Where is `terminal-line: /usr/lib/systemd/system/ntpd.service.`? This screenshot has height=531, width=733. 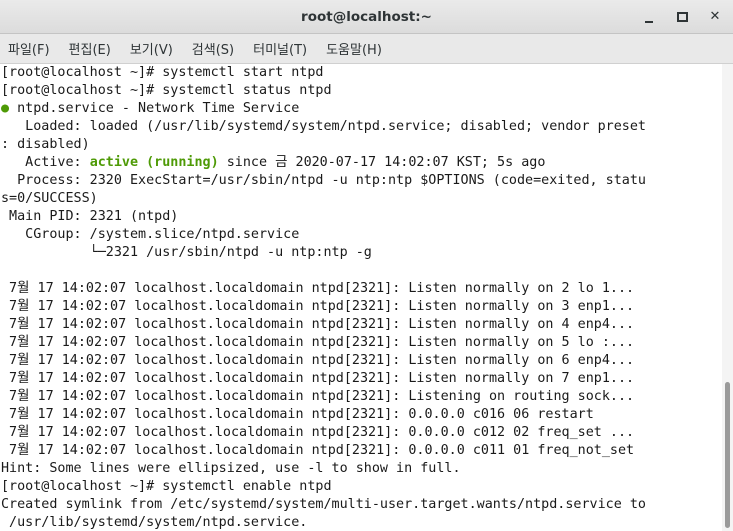
terminal-line: /usr/lib/systemd/system/ntpd.service. is located at coordinates (361, 522).